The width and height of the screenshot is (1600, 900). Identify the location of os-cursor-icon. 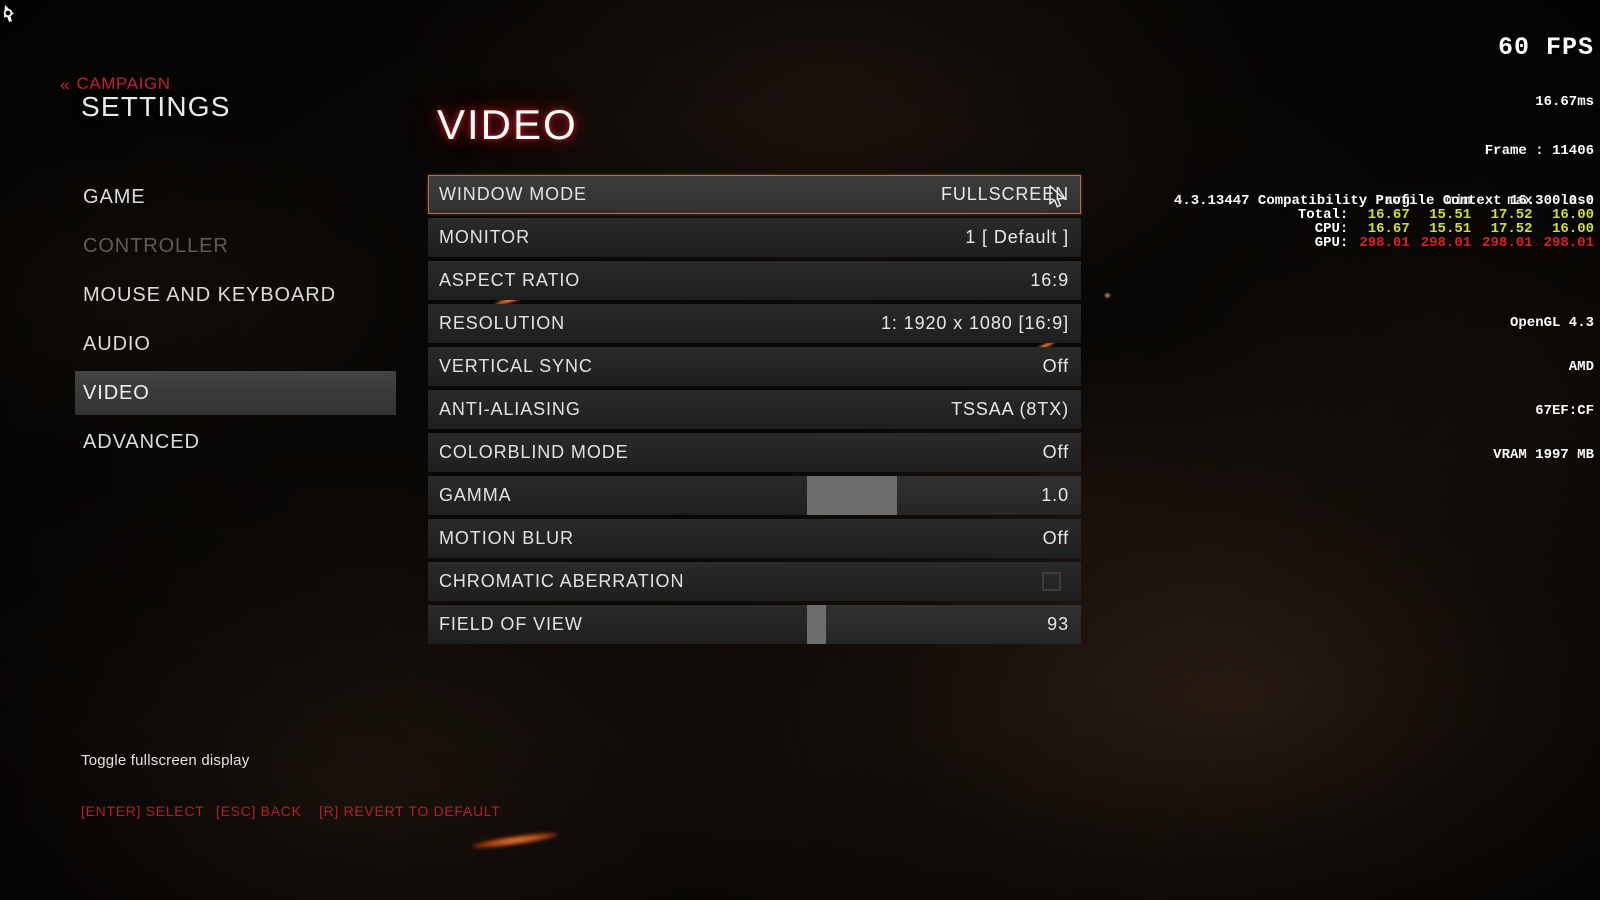
(8, 13).